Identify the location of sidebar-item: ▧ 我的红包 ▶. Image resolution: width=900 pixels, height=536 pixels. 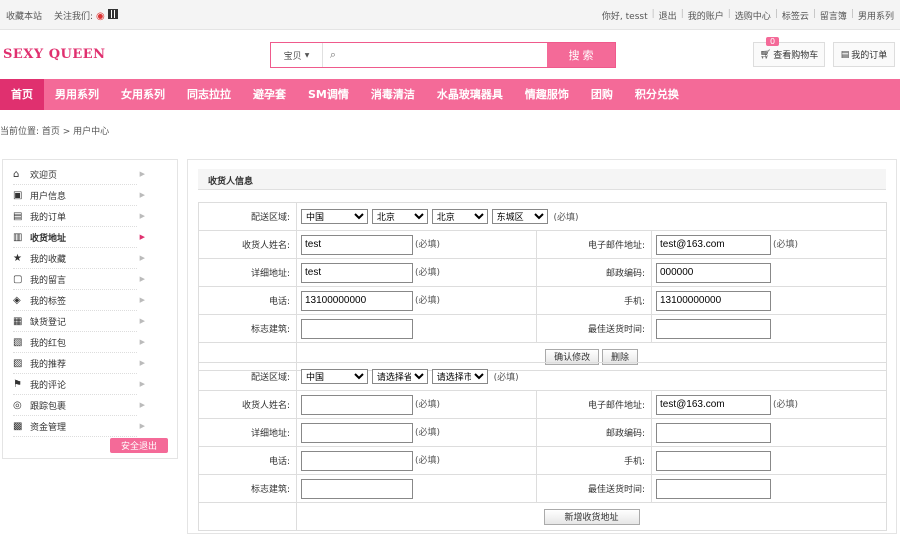
(79, 342).